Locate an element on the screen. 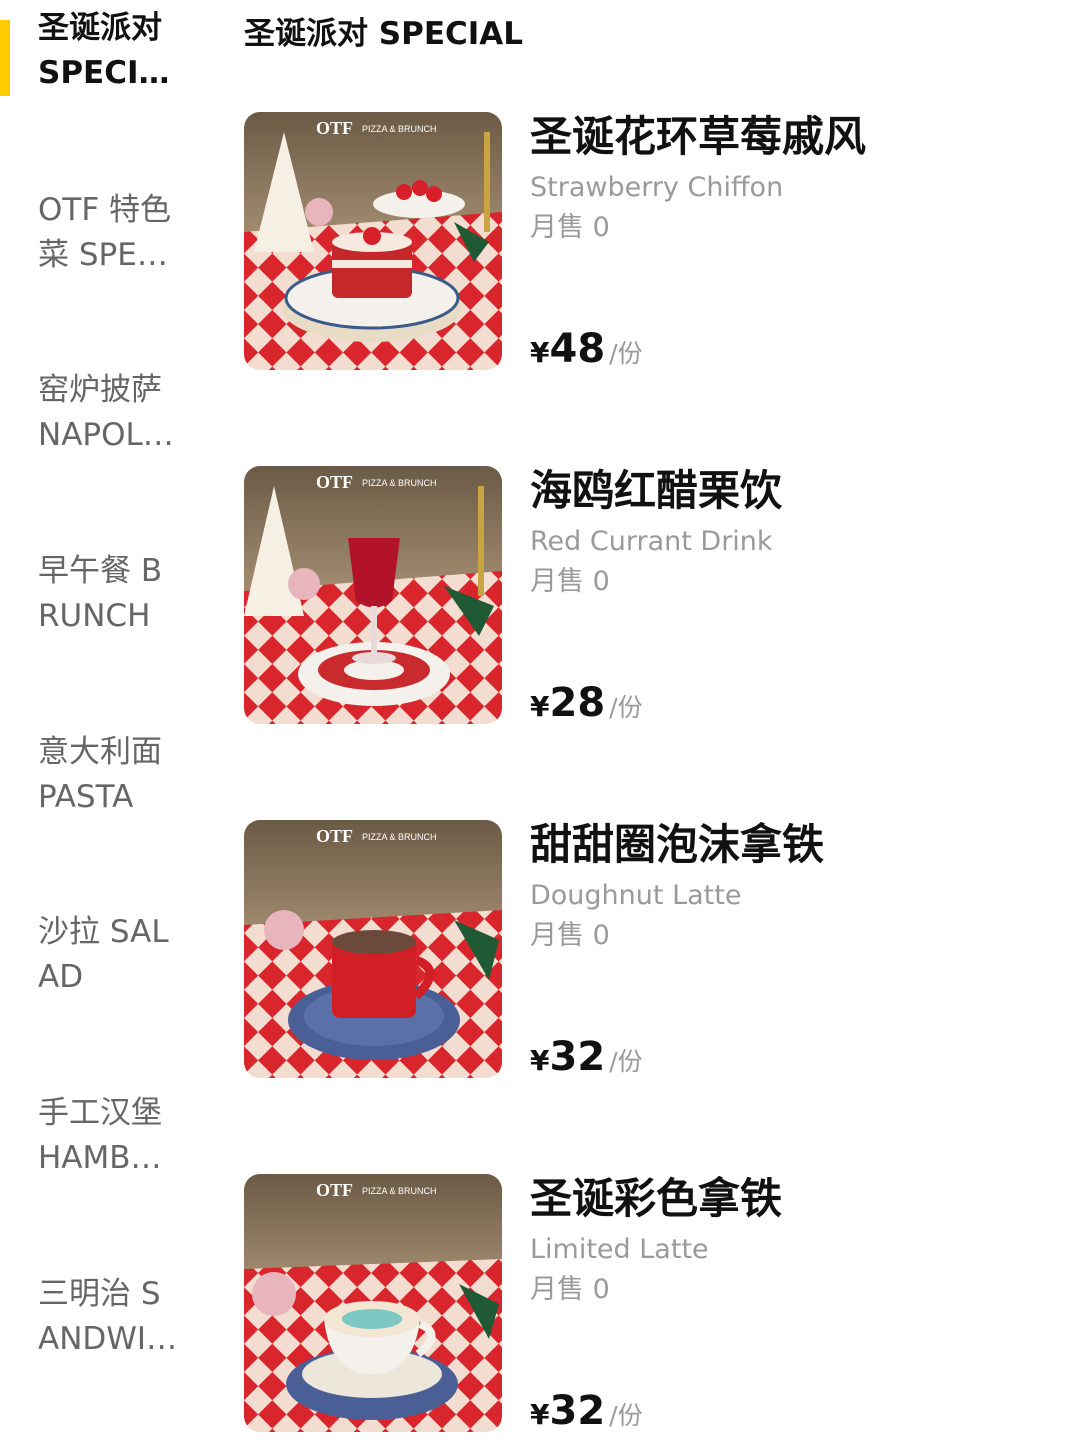 This screenshot has width=1080, height=1440. sidebar-item-sandwich: 三明治 SANDWICH is located at coordinates (105, 1317).